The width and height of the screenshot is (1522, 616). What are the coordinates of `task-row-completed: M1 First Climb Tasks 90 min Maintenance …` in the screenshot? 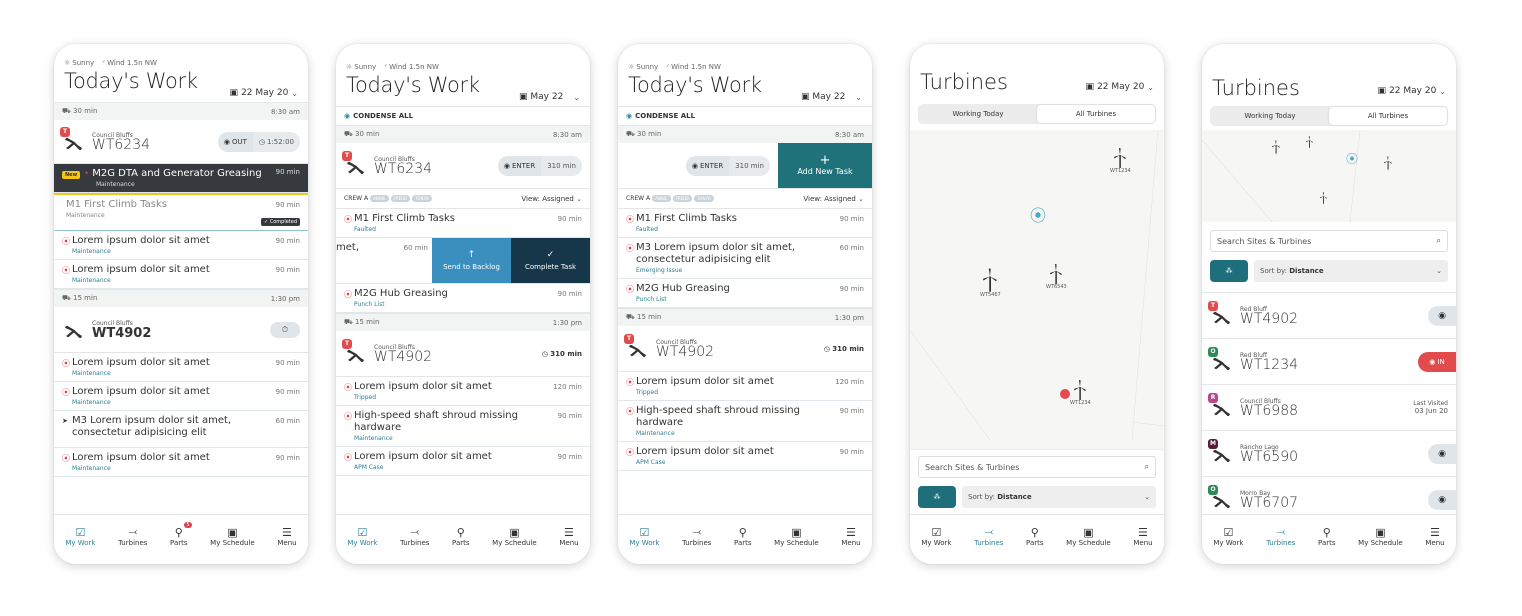 It's located at (181, 213).